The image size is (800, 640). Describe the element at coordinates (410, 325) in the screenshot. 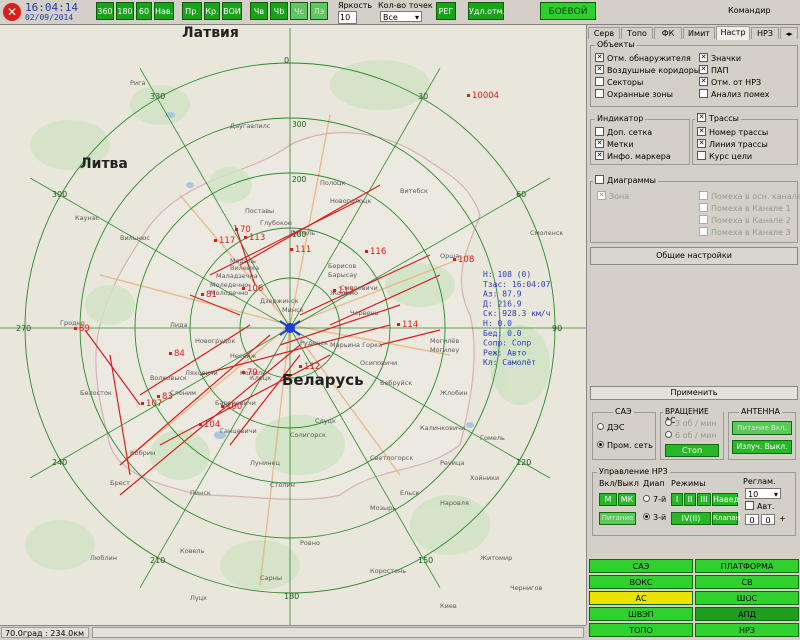

I see `target-label: 114` at that location.